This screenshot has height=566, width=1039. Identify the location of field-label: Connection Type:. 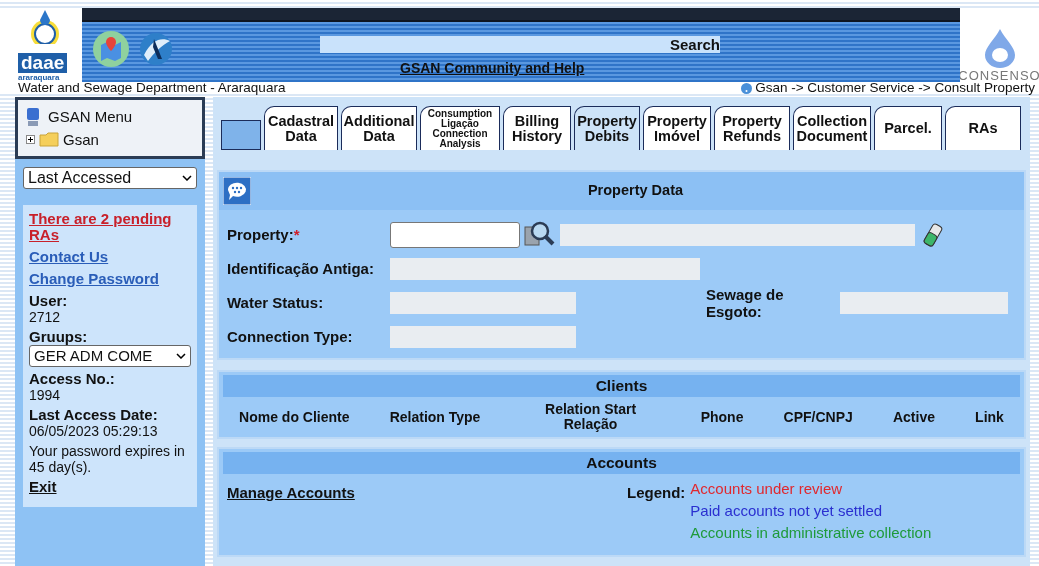
(290, 336).